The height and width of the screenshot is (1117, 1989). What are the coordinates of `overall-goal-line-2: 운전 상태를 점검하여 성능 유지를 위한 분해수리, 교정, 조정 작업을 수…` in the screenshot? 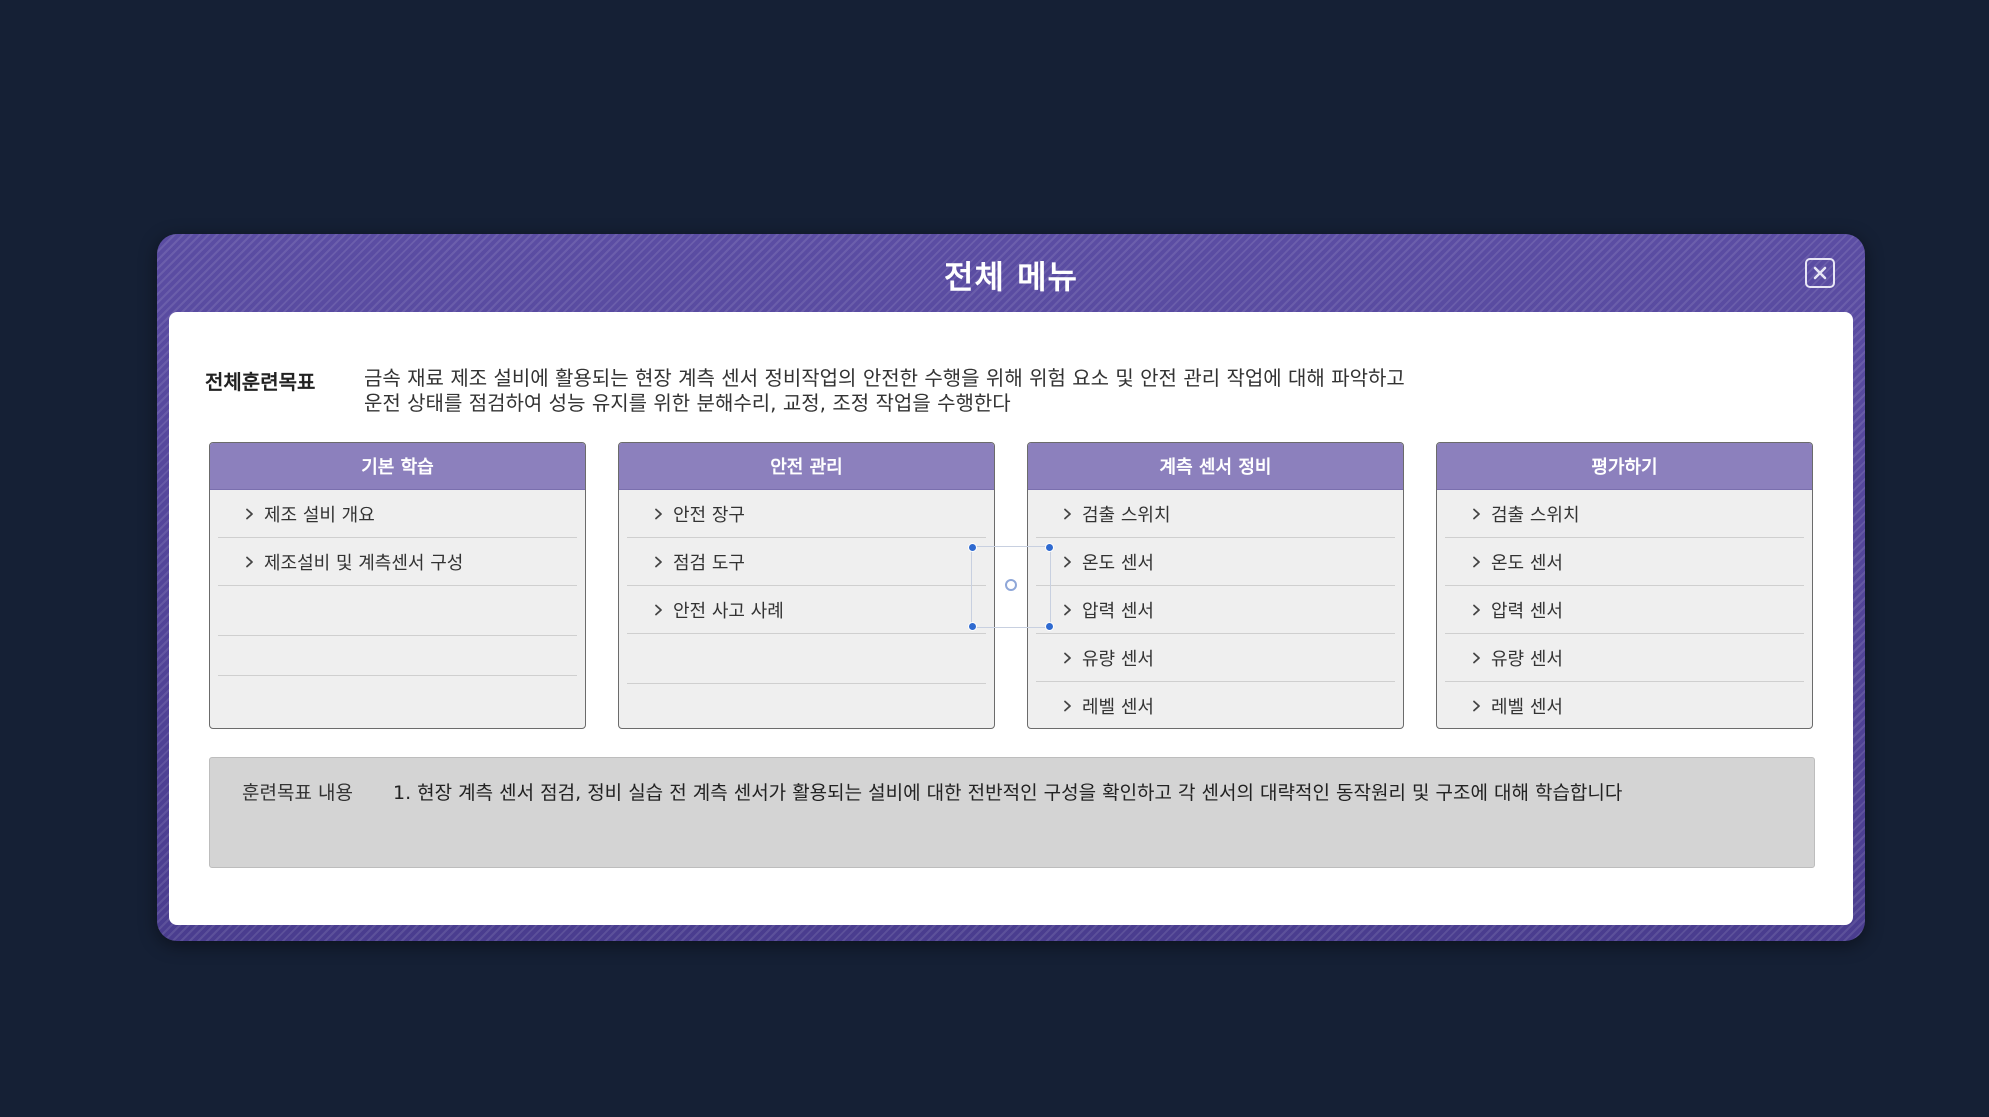 It's located at (687, 403).